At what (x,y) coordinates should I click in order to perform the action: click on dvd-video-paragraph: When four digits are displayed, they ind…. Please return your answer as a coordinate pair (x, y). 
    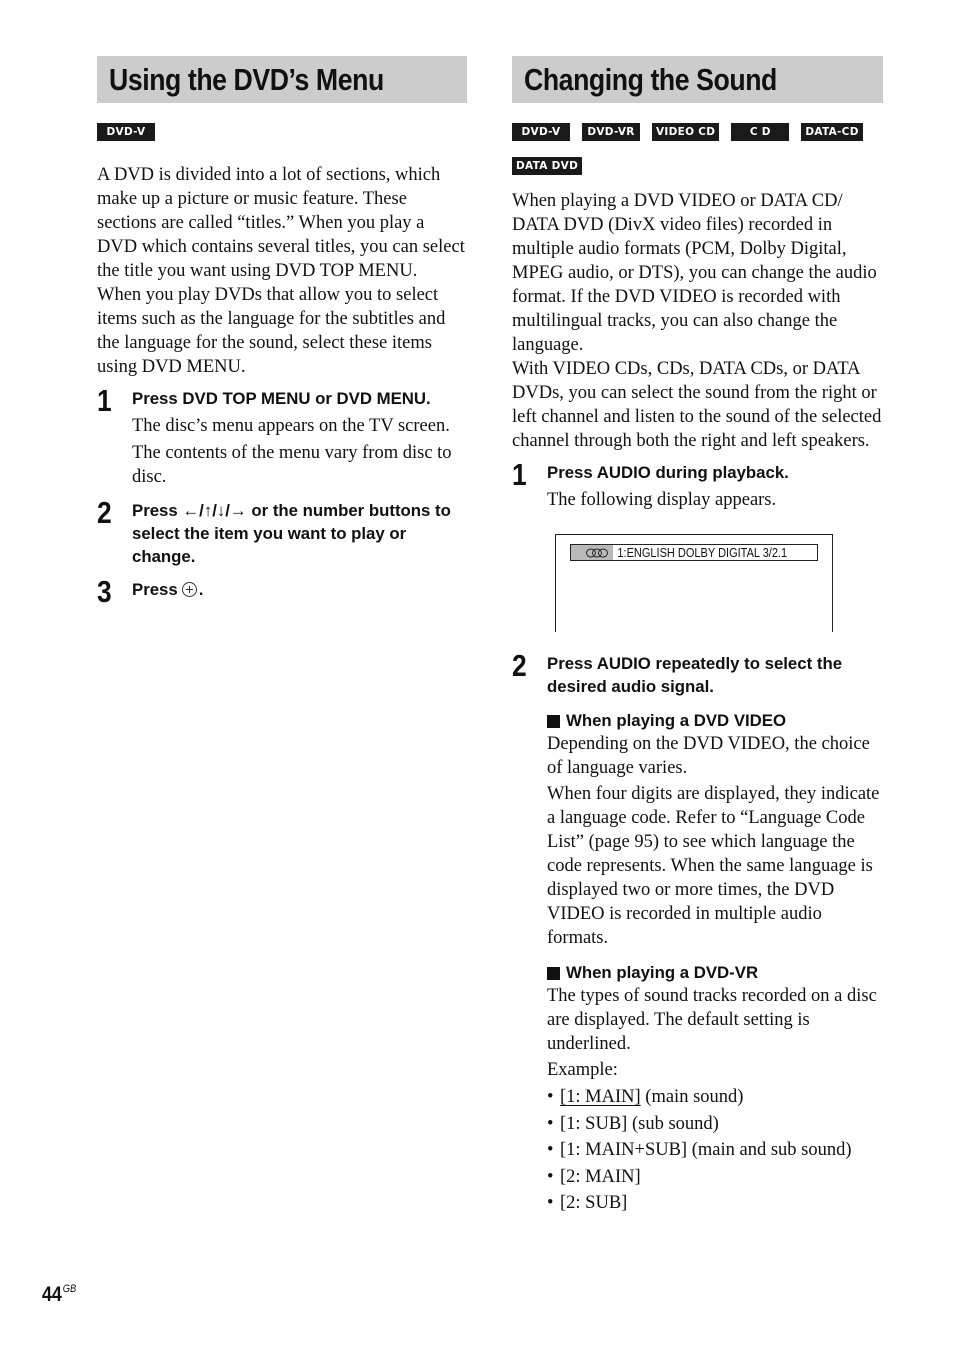
    Looking at the image, I should click on (713, 866).